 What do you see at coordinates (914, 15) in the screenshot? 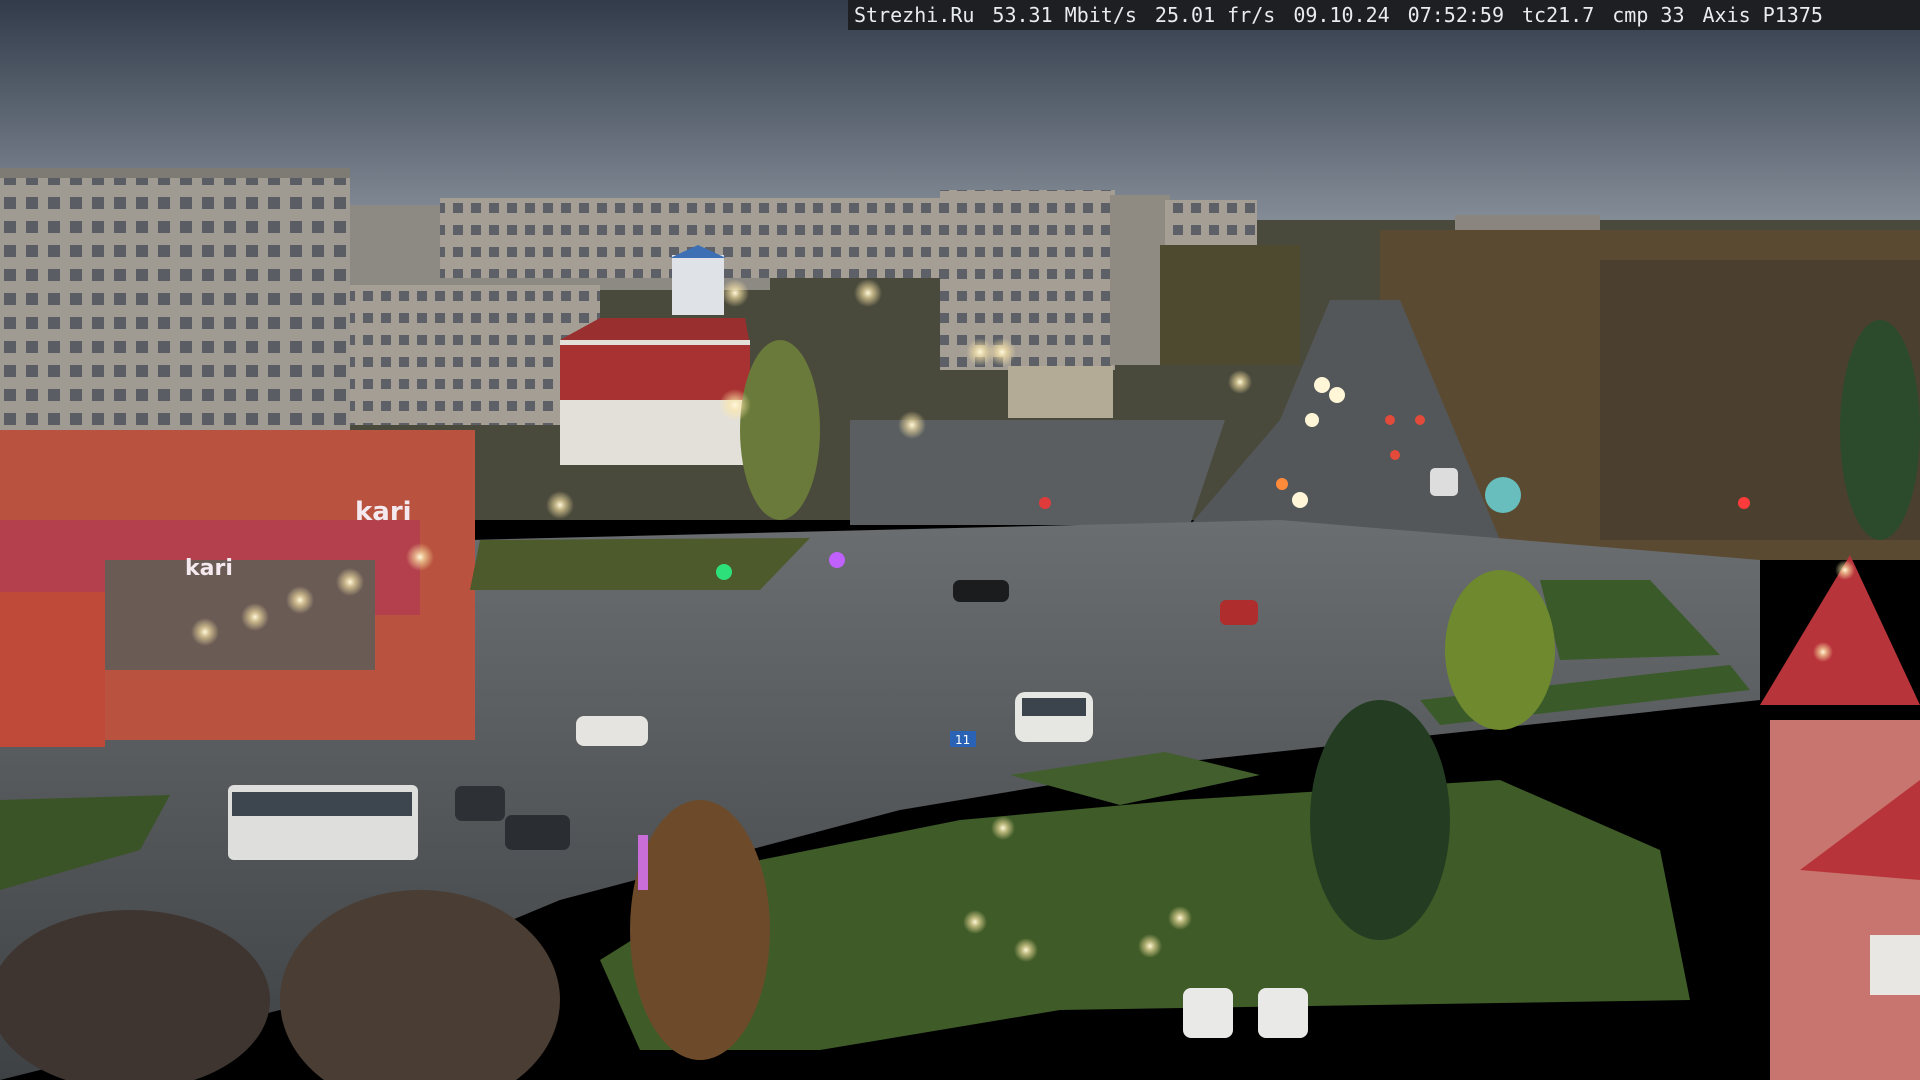
I see `osd-site: Strezhi.Ru` at bounding box center [914, 15].